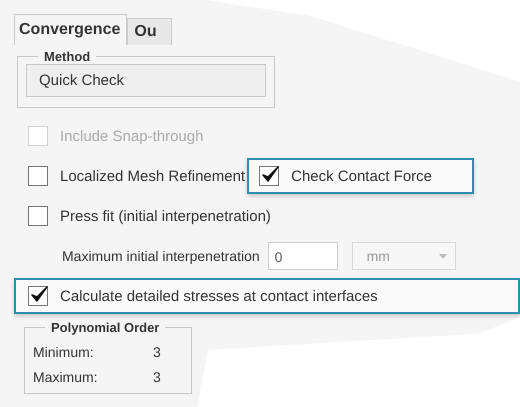  I want to click on group-title: Method, so click(67, 56).